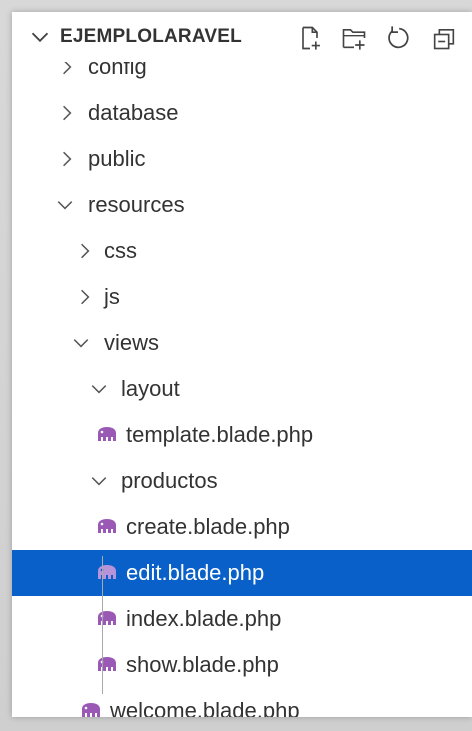  I want to click on tree-item-js: js, so click(242, 297).